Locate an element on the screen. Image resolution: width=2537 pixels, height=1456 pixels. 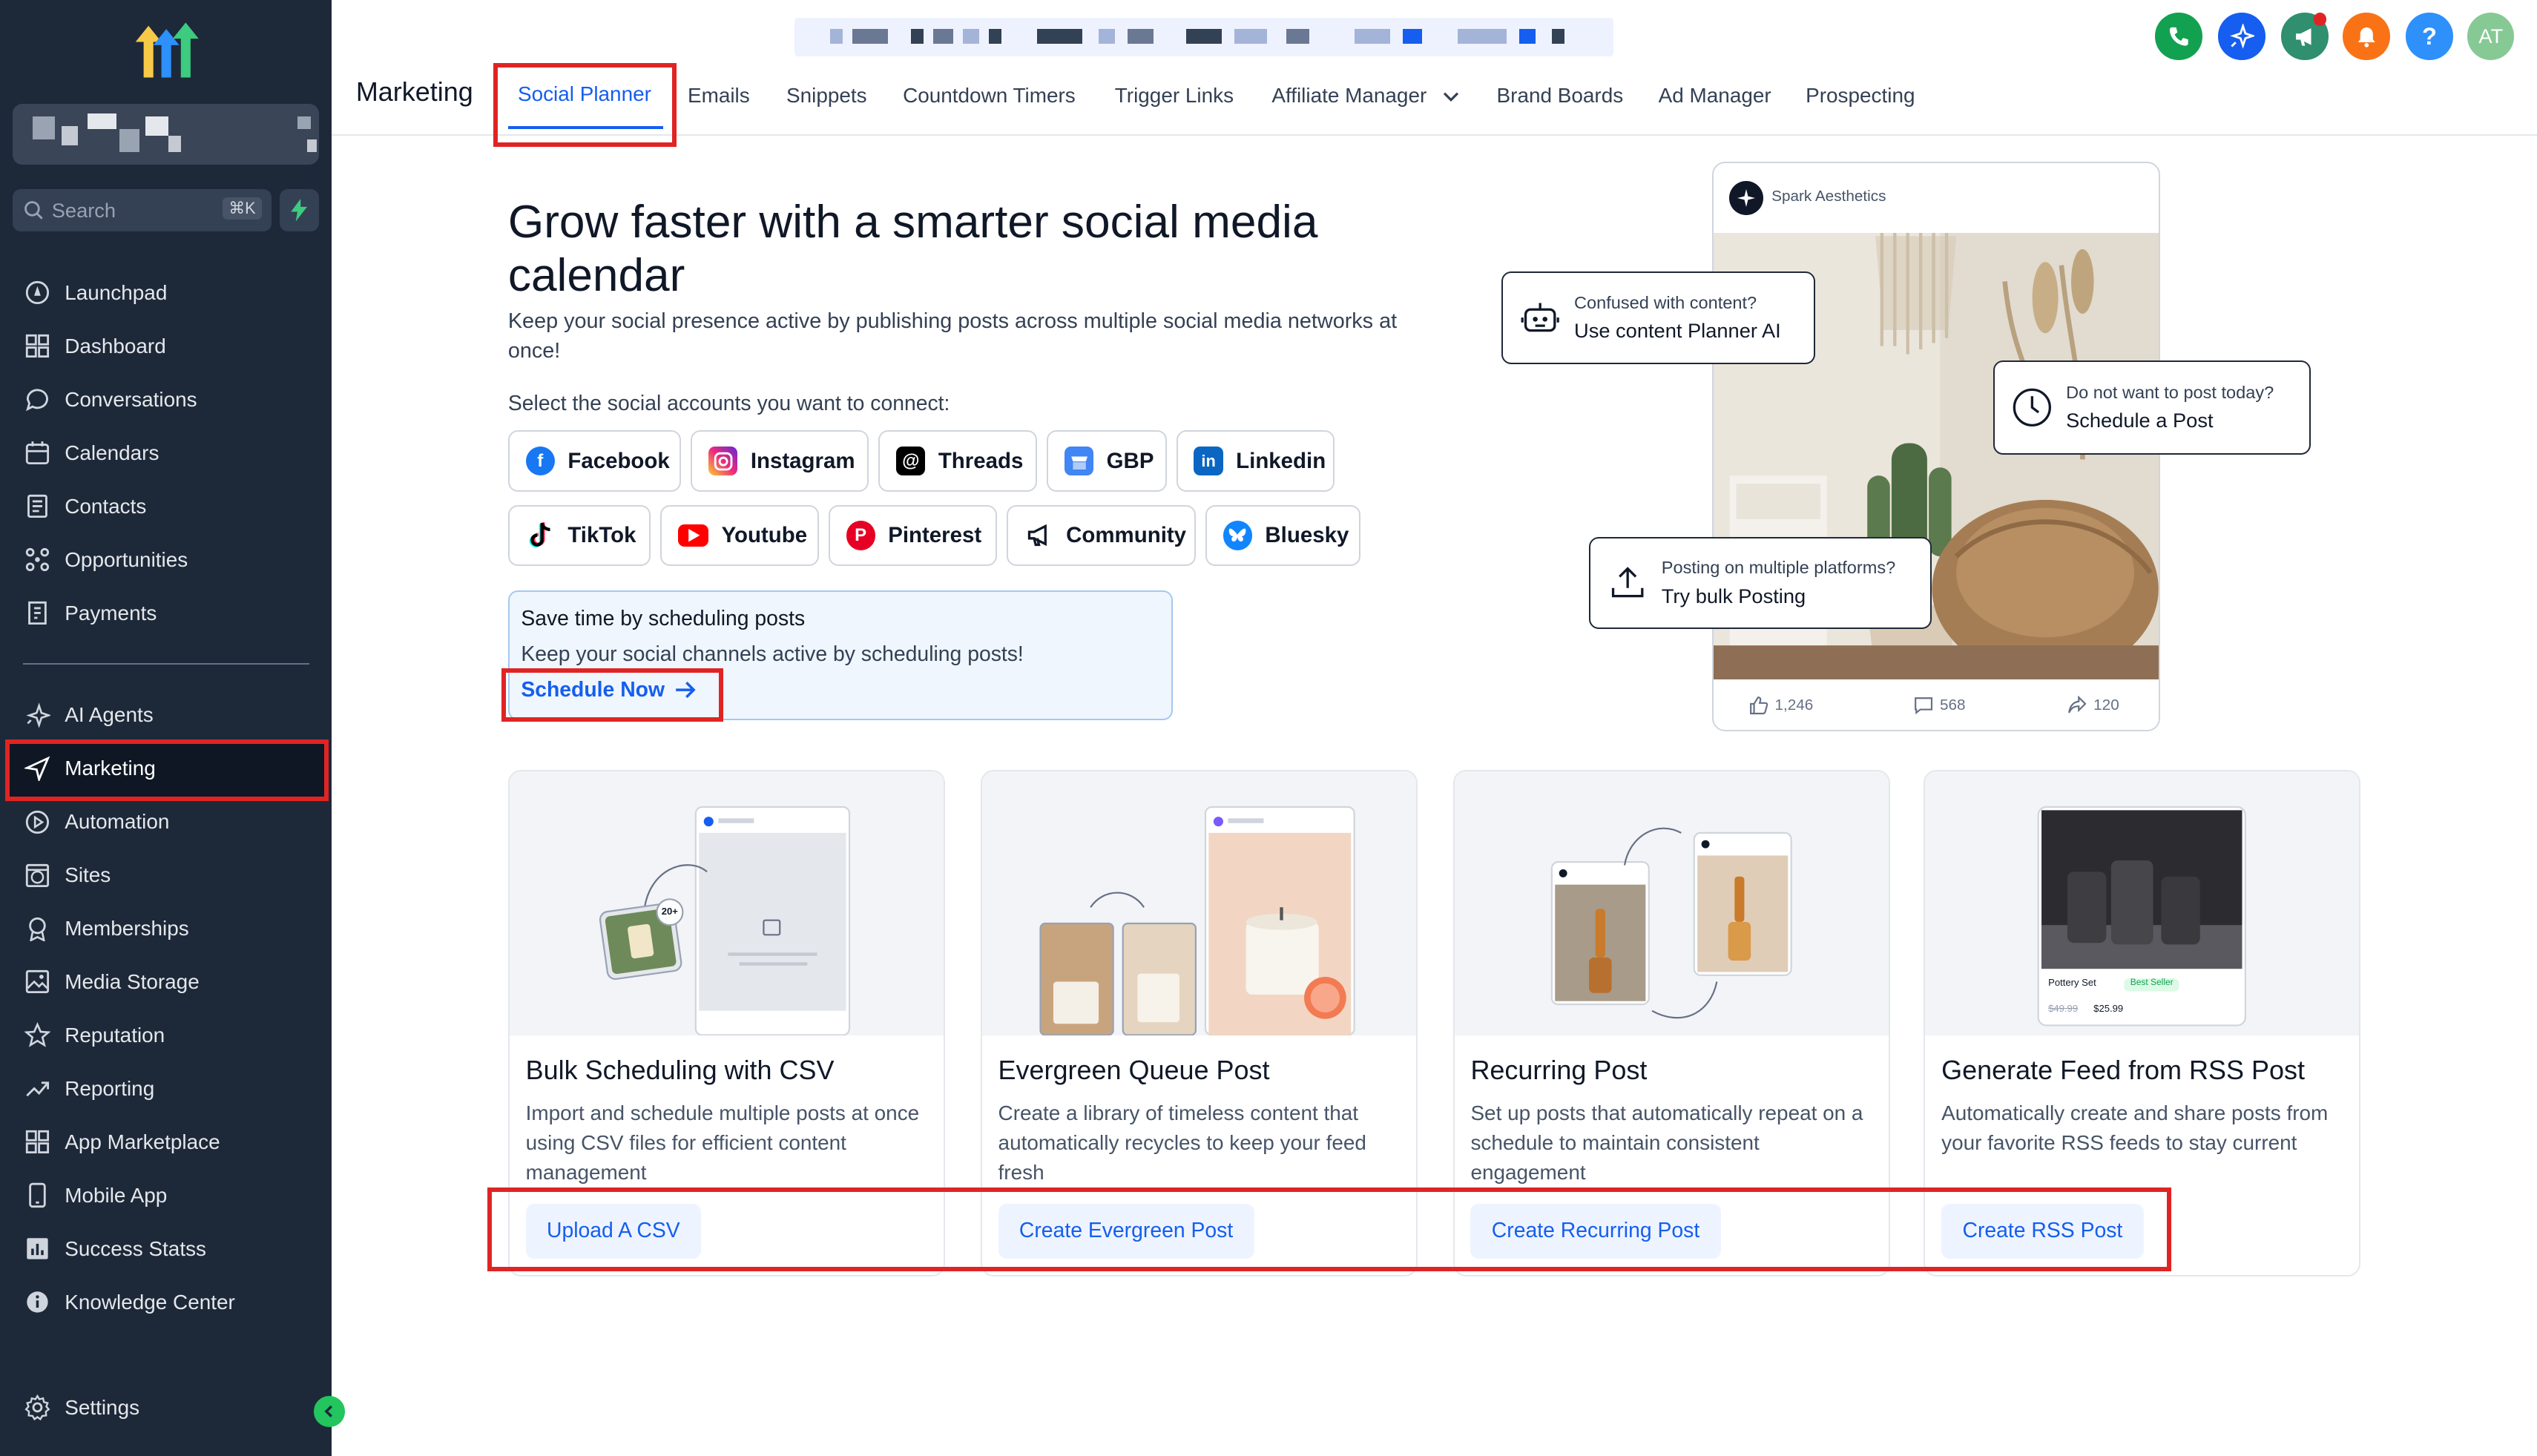
sidebar-item-memberships: Memberships is located at coordinates (173, 929).